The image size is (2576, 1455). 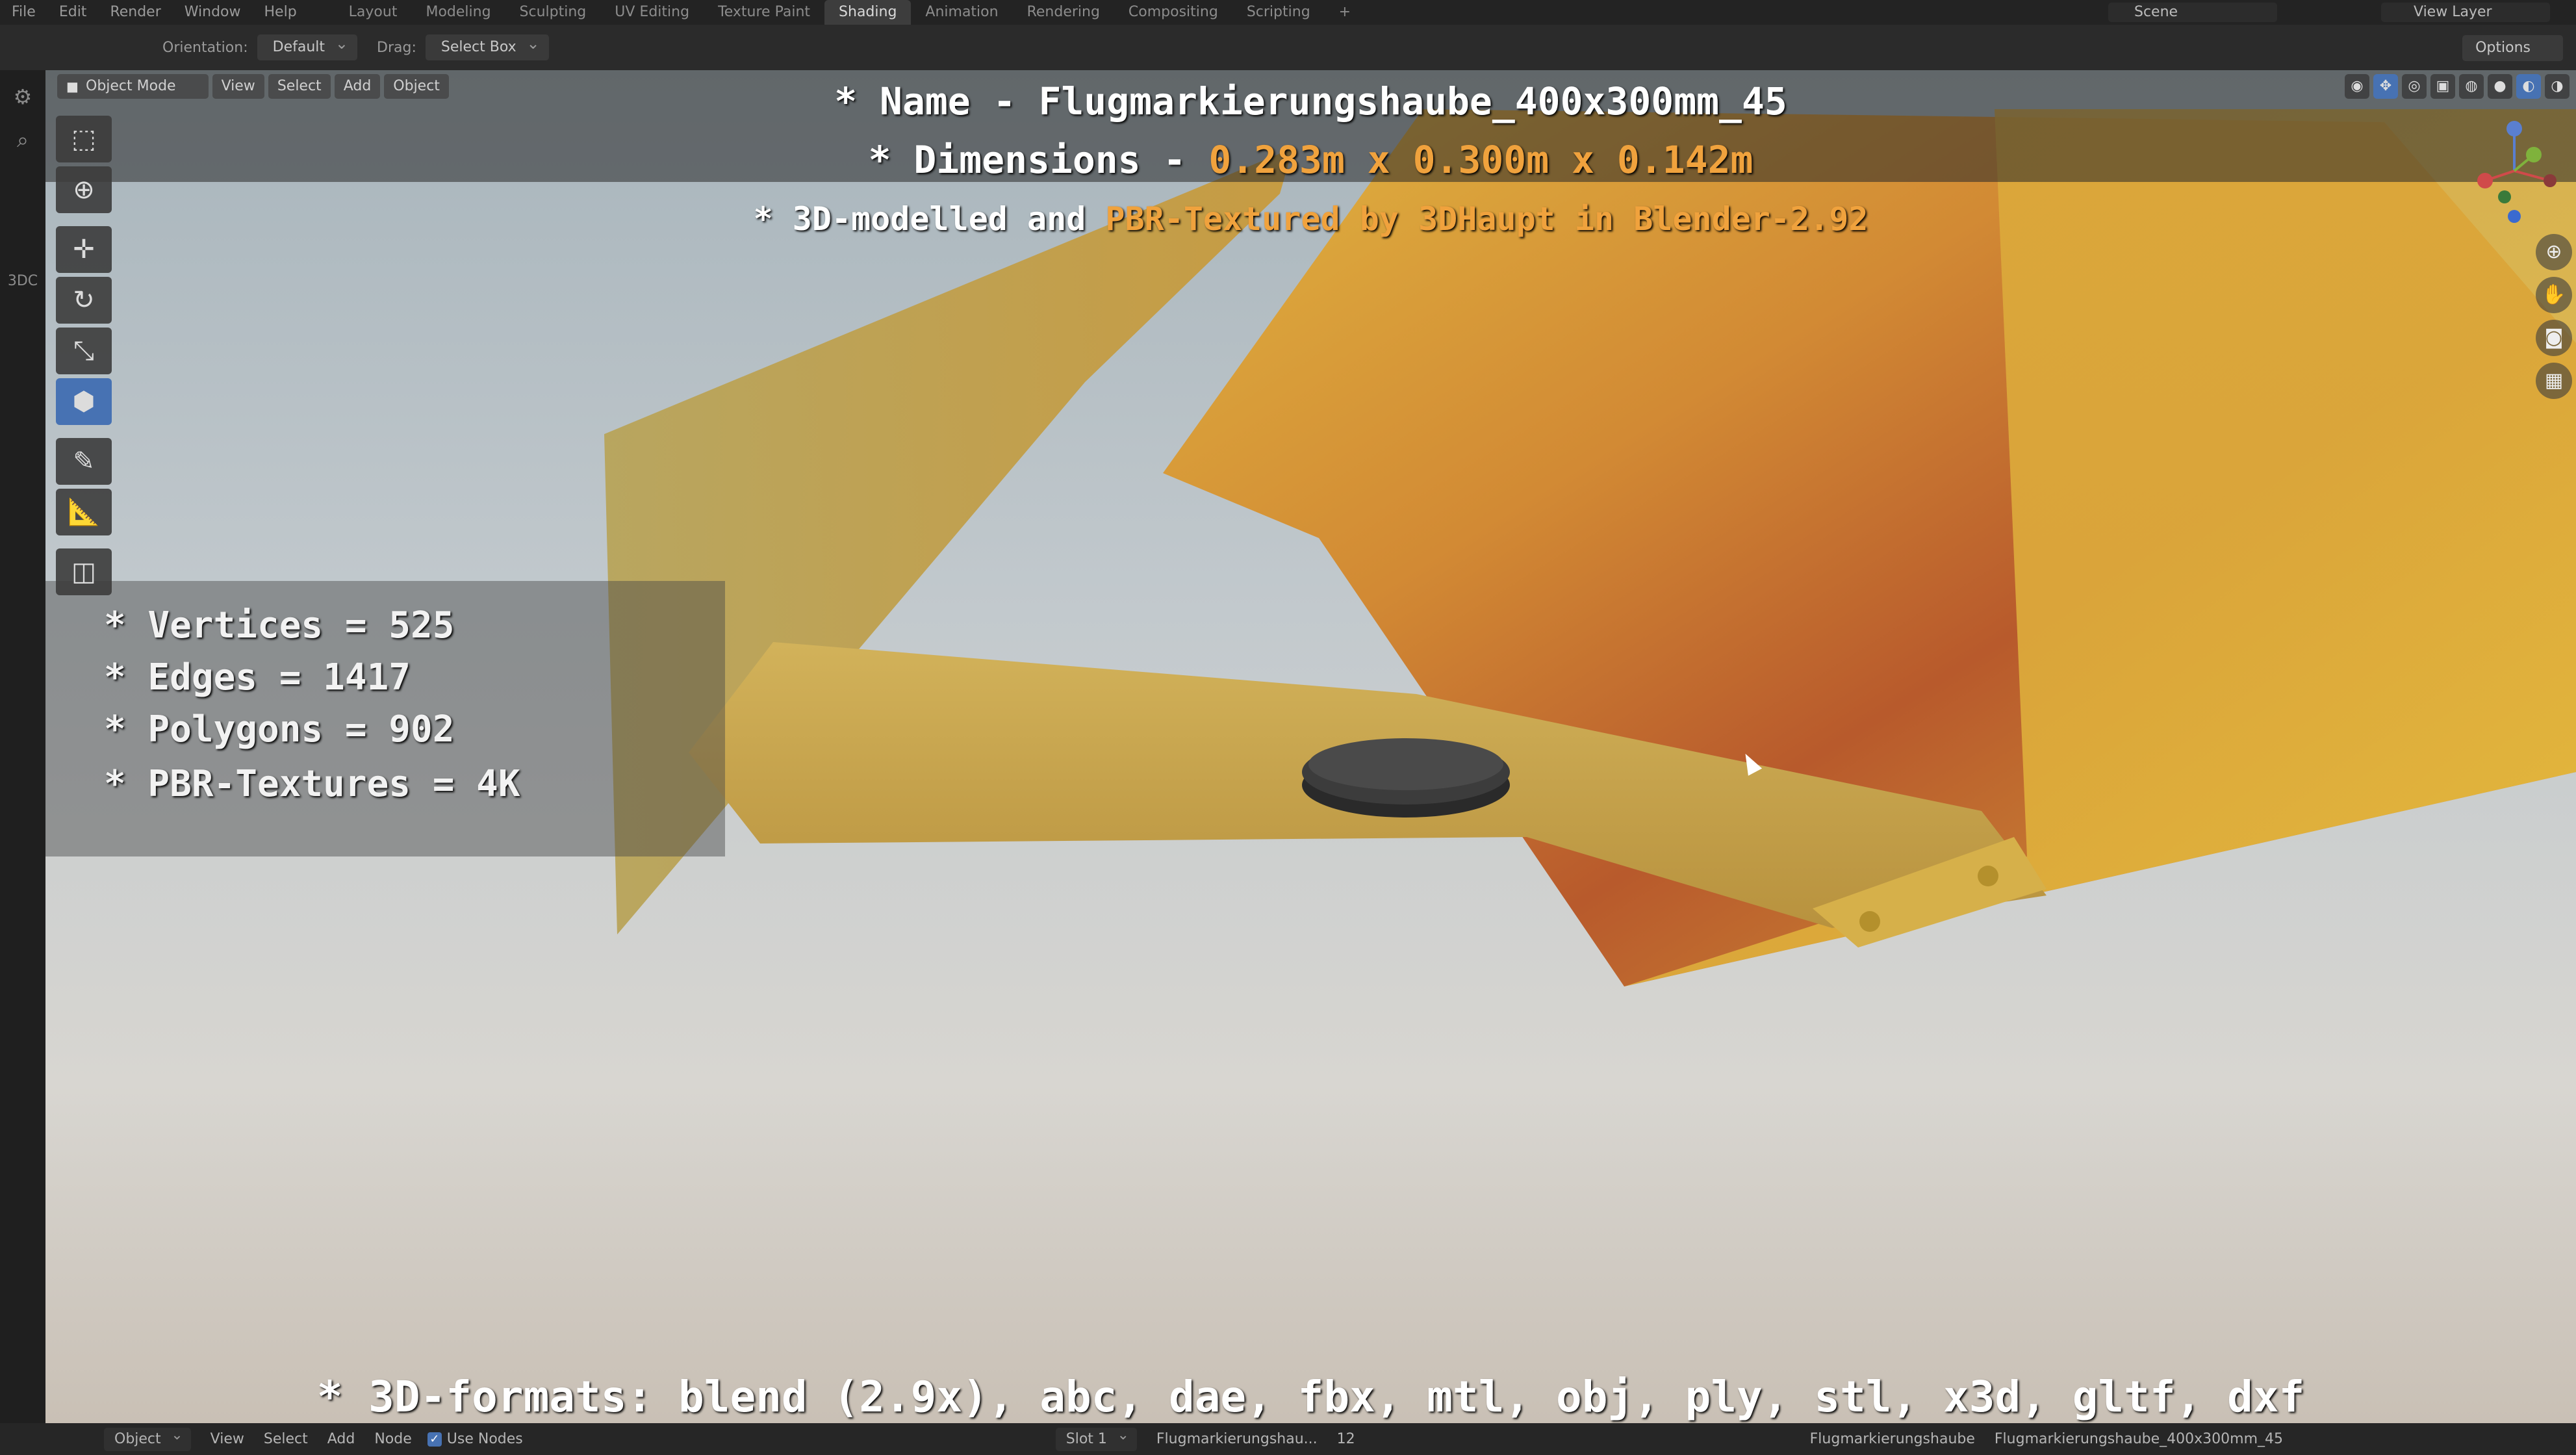 What do you see at coordinates (22, 746) in the screenshot?
I see `editor-left-strip: ⚙ ⌕ 3DC` at bounding box center [22, 746].